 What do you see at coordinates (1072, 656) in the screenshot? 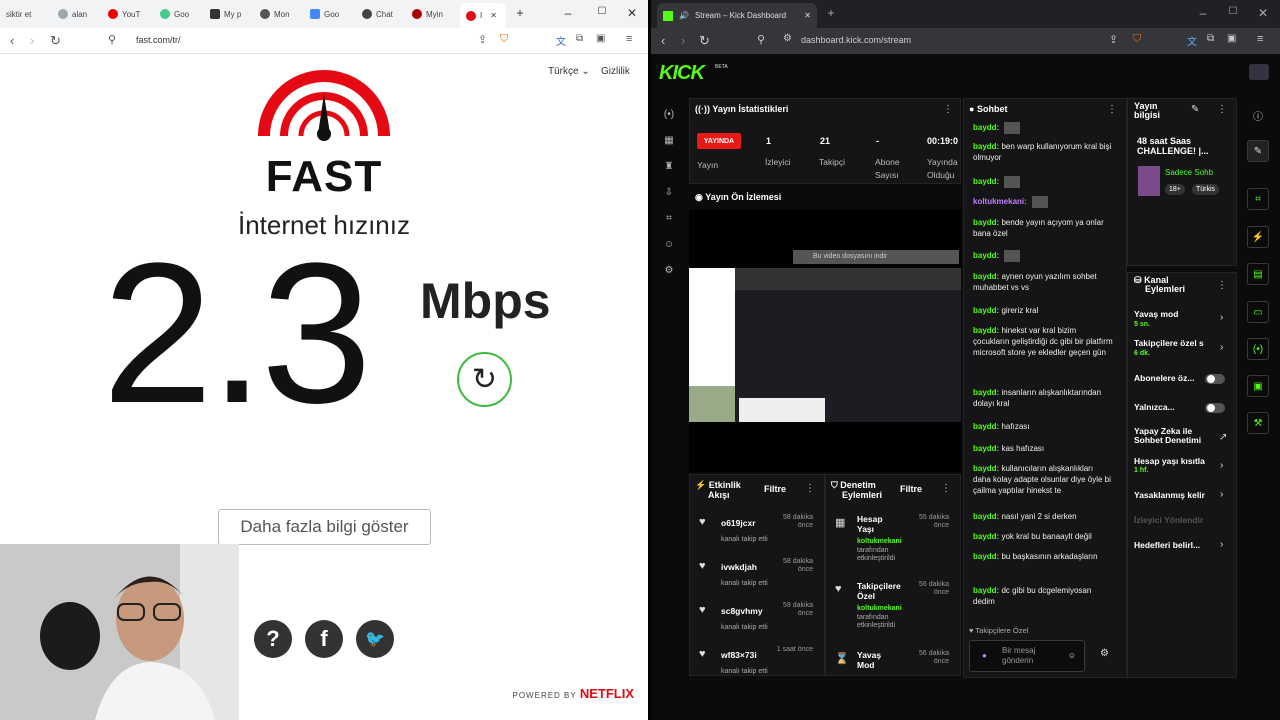
I see `emoji-icon: ☺` at bounding box center [1072, 656].